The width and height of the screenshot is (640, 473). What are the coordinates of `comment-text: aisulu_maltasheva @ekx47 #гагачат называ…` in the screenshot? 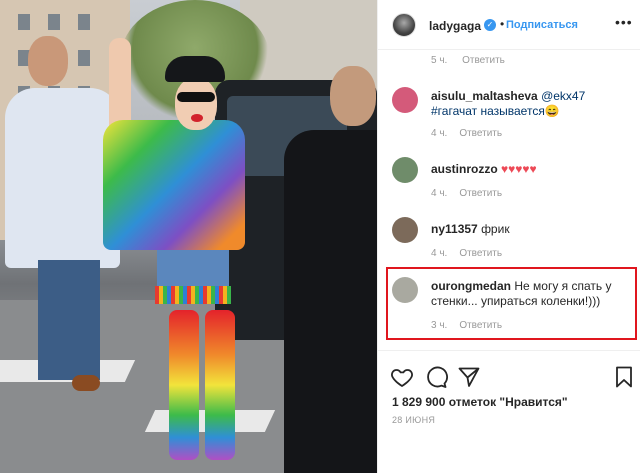 It's located at (531, 104).